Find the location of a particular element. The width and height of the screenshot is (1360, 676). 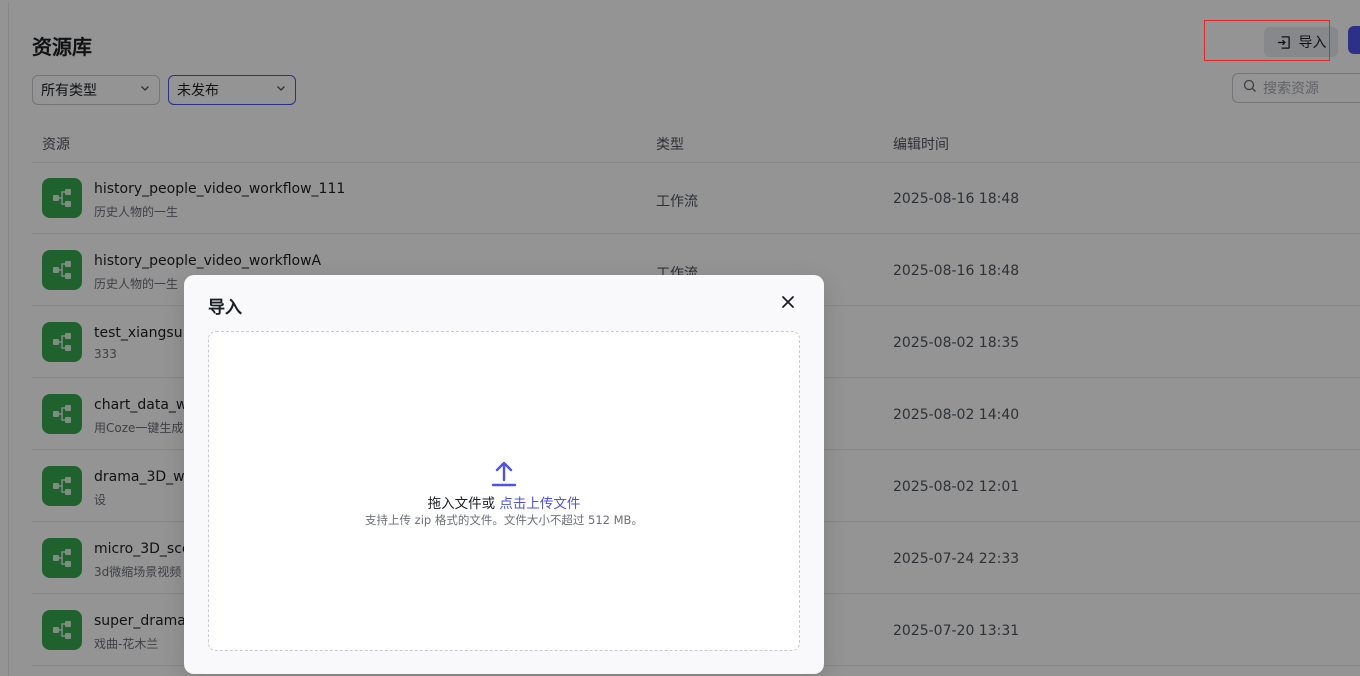

close-icon is located at coordinates (788, 302).